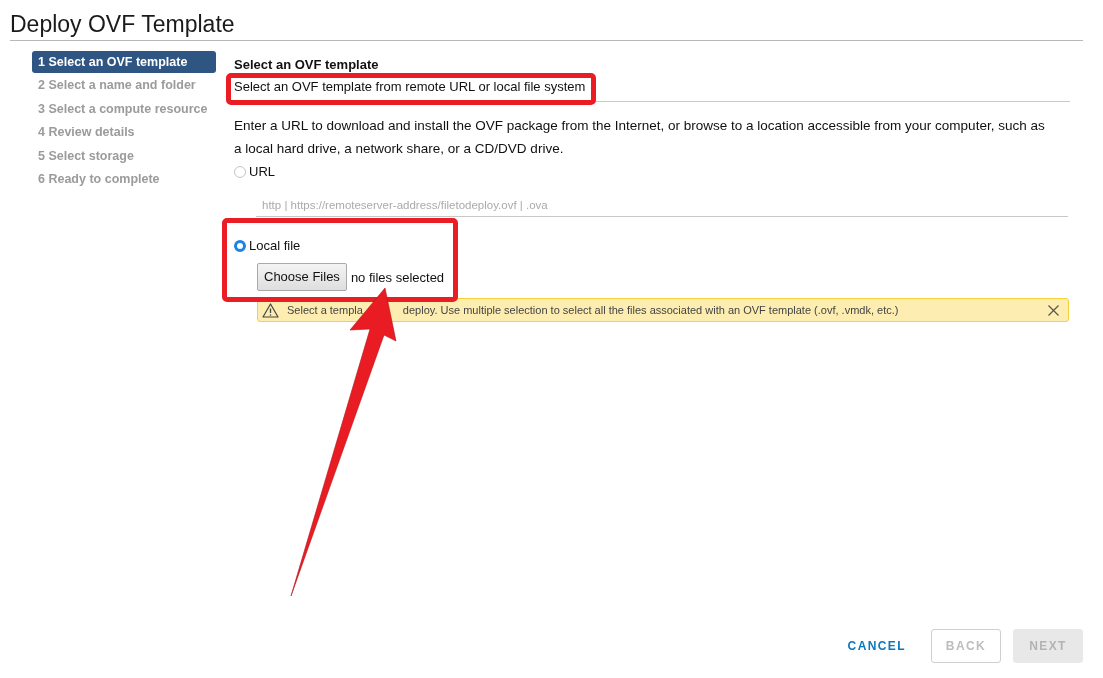 The width and height of the screenshot is (1103, 678). I want to click on wizard-step: 6 Ready to complete, so click(124, 179).